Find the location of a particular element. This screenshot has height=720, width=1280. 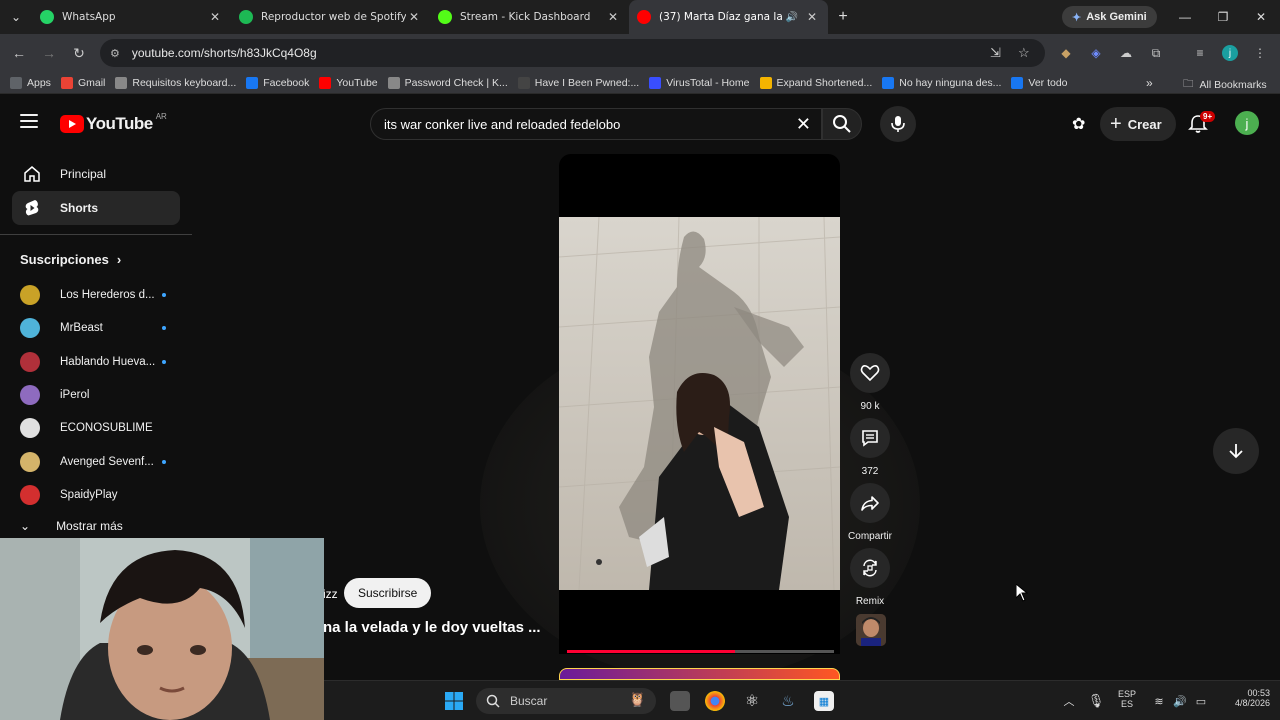

clear-search-icon: ✕ is located at coordinates (803, 124).